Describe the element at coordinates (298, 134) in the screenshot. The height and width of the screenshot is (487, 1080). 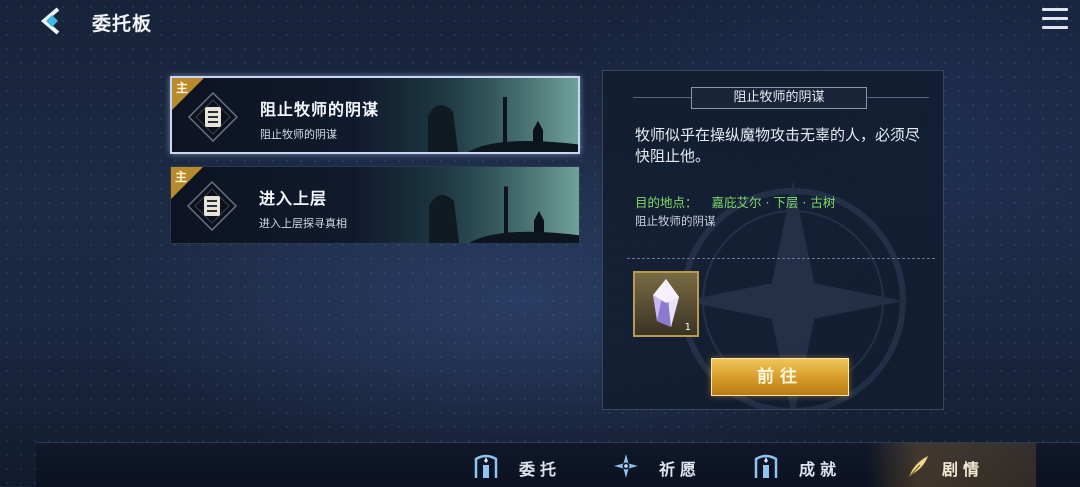
I see `quest-subtitle: 阻止牧师的阴谋` at that location.